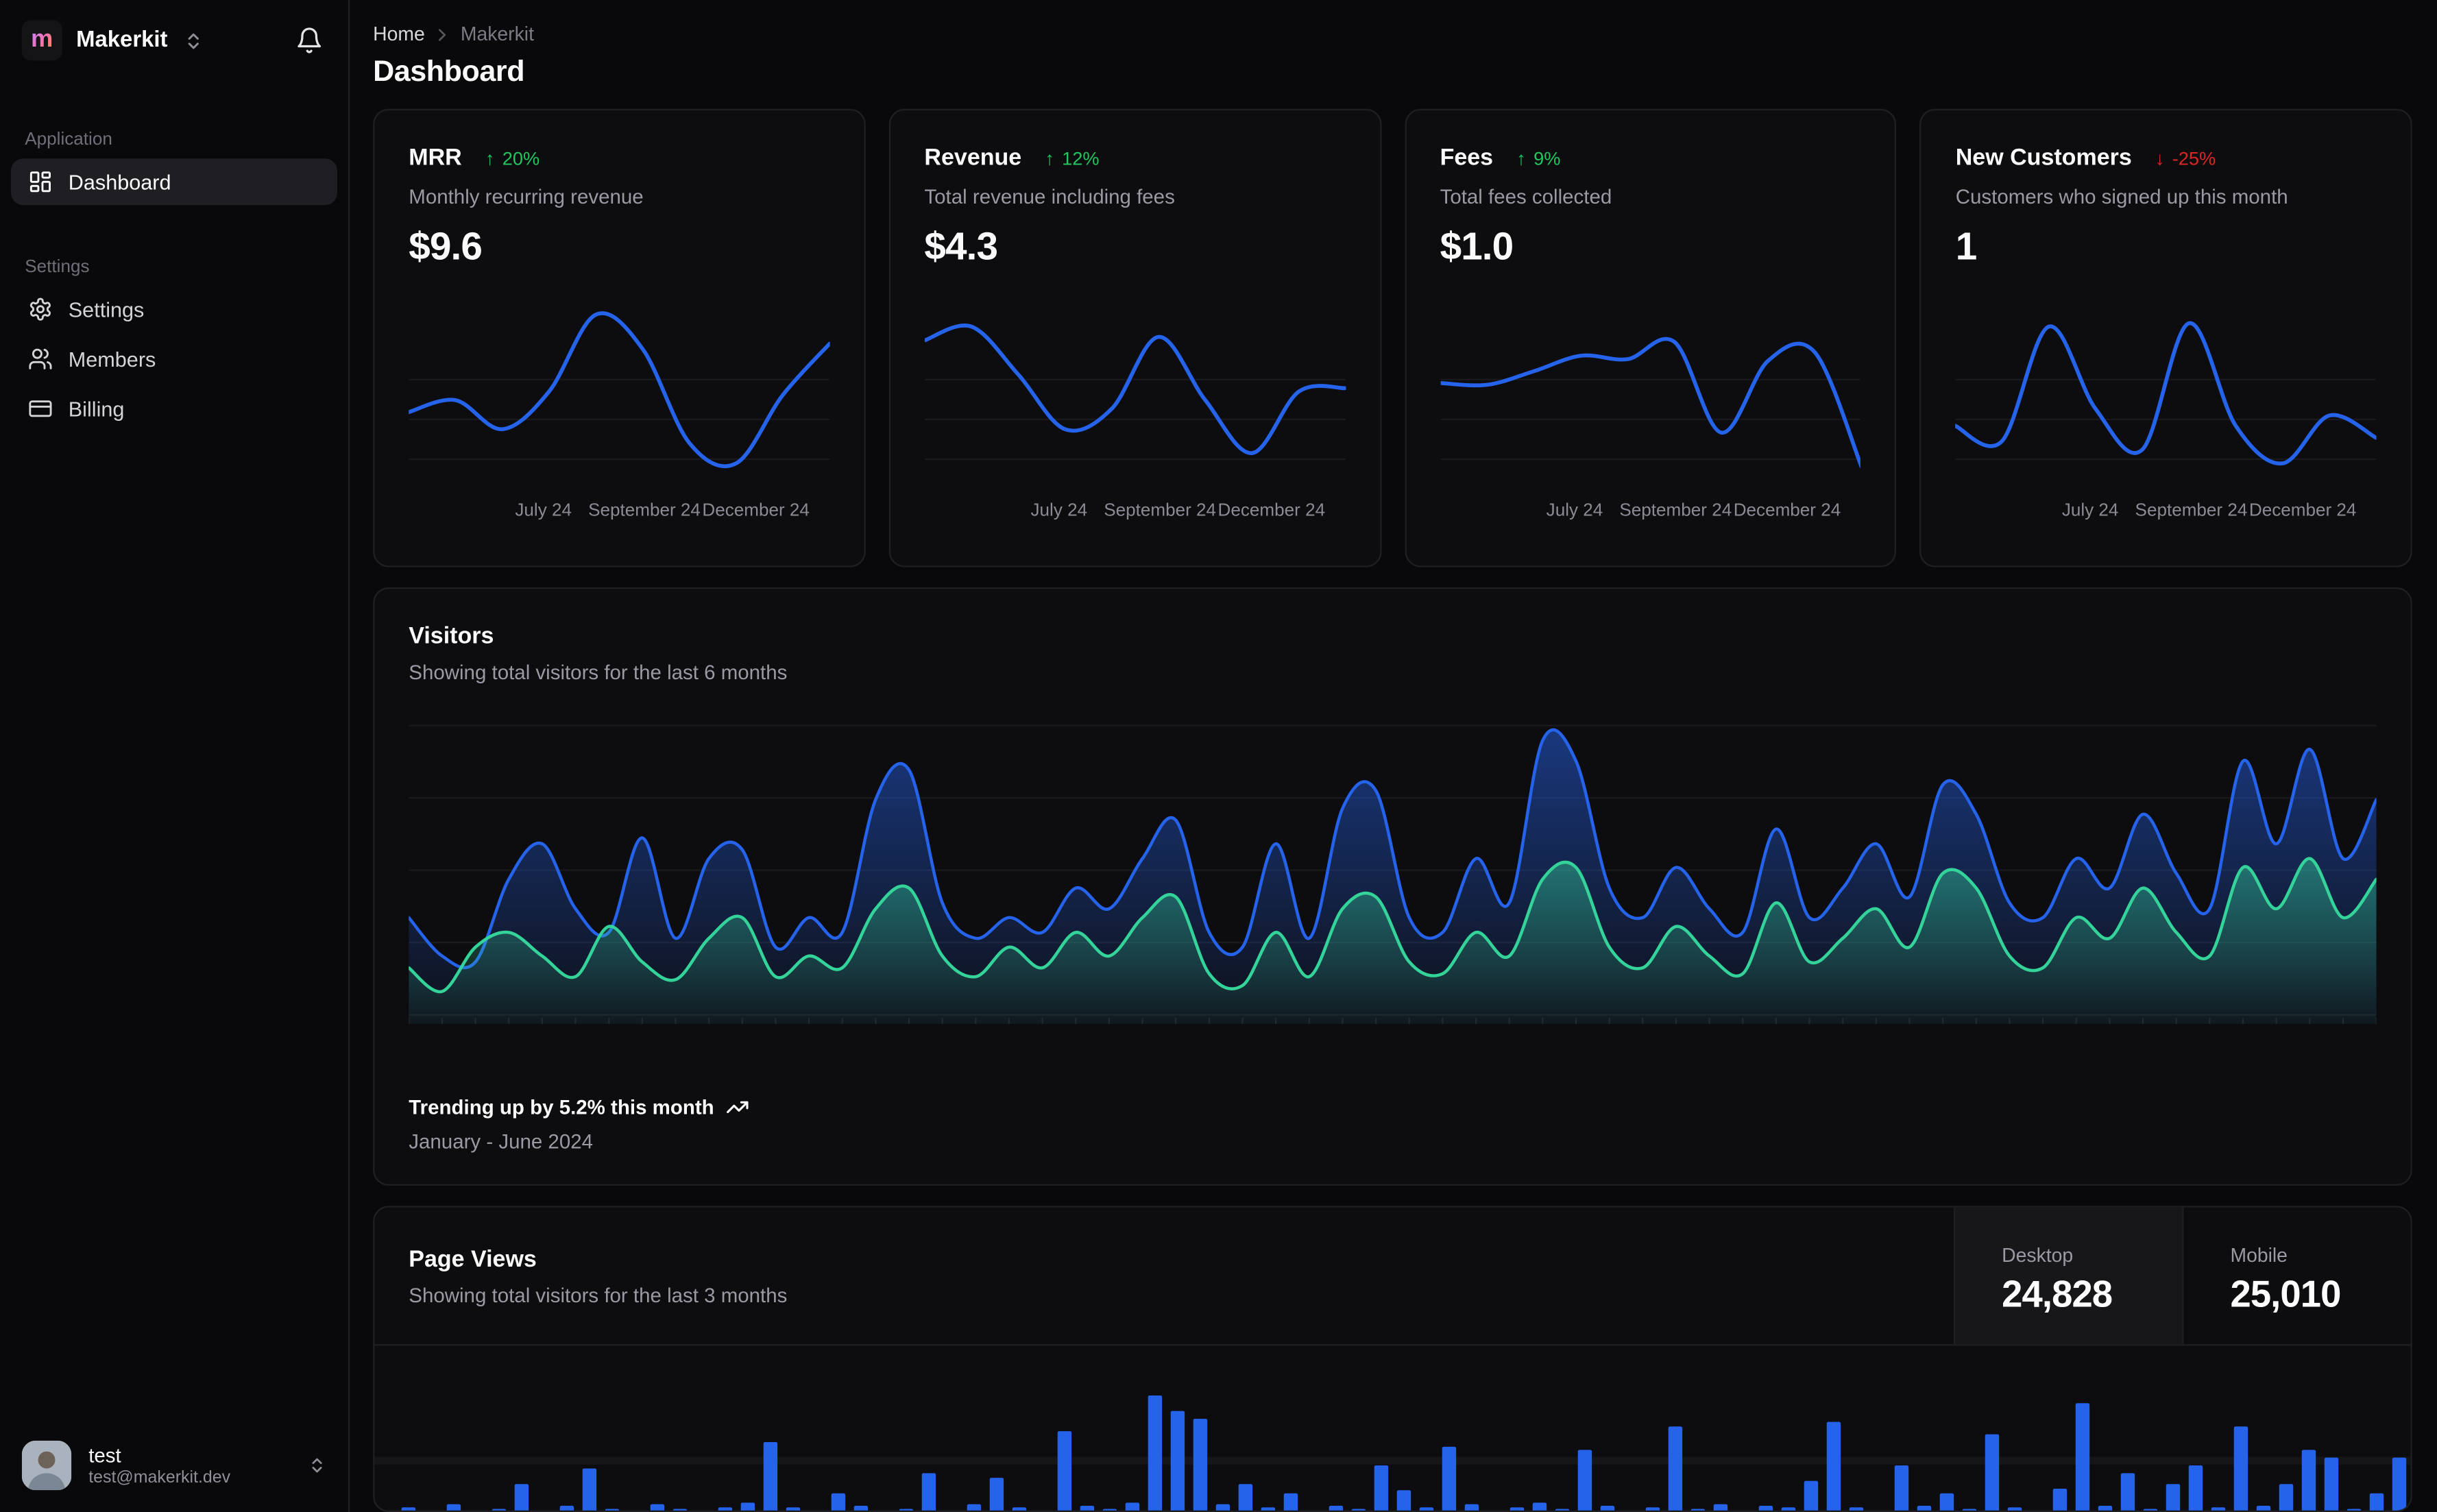  I want to click on stat-value: $1.0, so click(1477, 247).